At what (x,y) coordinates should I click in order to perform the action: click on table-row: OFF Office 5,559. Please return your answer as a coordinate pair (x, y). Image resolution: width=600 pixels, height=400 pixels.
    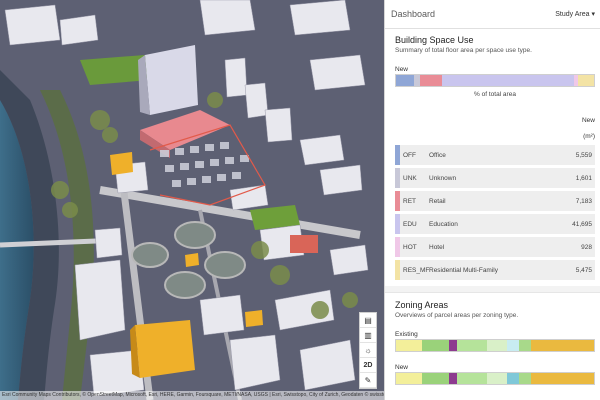
    Looking at the image, I should click on (495, 155).